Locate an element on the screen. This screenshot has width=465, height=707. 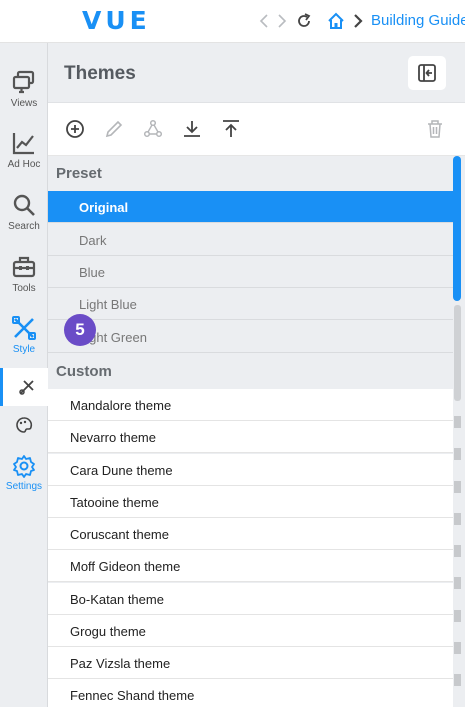
rail-label-tools: Tools is located at coordinates (24, 288).